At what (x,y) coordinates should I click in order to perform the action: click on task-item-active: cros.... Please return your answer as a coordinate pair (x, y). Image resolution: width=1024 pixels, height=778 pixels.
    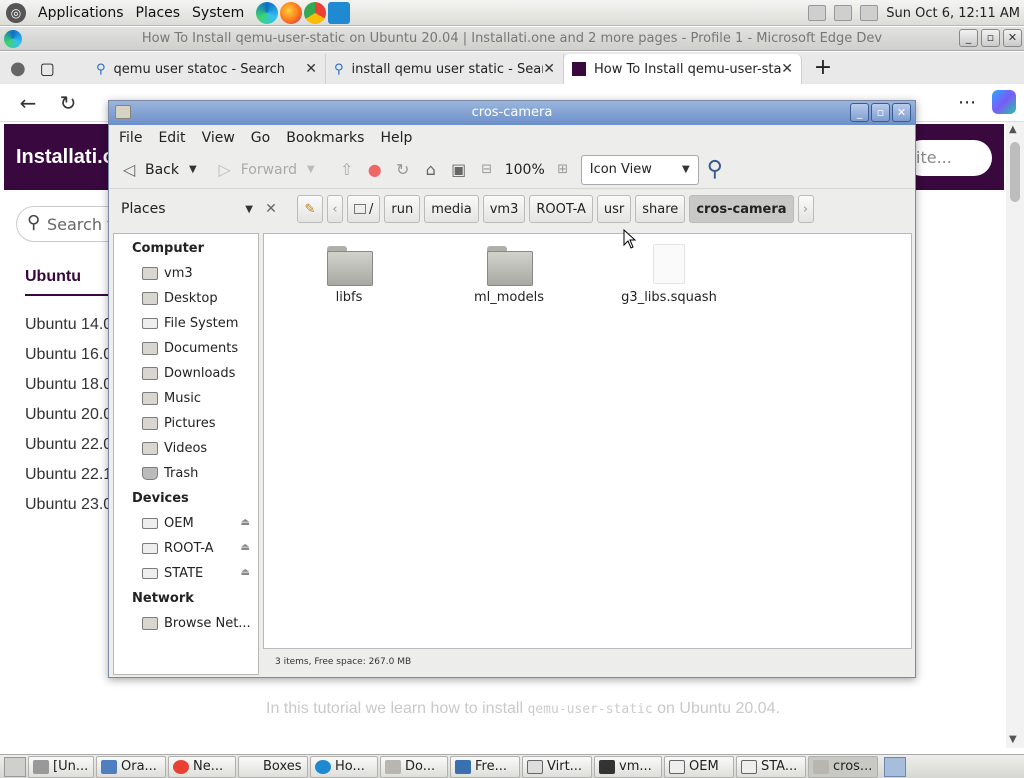
    Looking at the image, I should click on (843, 766).